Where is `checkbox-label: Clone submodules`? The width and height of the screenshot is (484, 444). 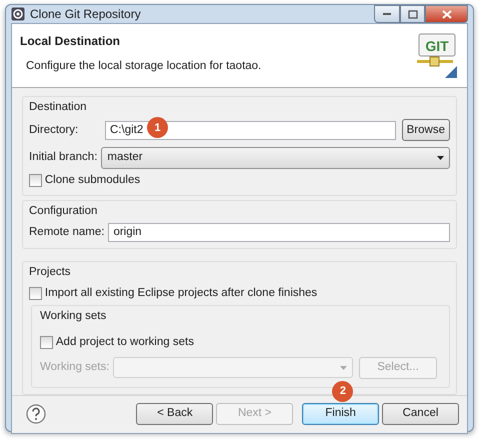
checkbox-label: Clone submodules is located at coordinates (92, 180).